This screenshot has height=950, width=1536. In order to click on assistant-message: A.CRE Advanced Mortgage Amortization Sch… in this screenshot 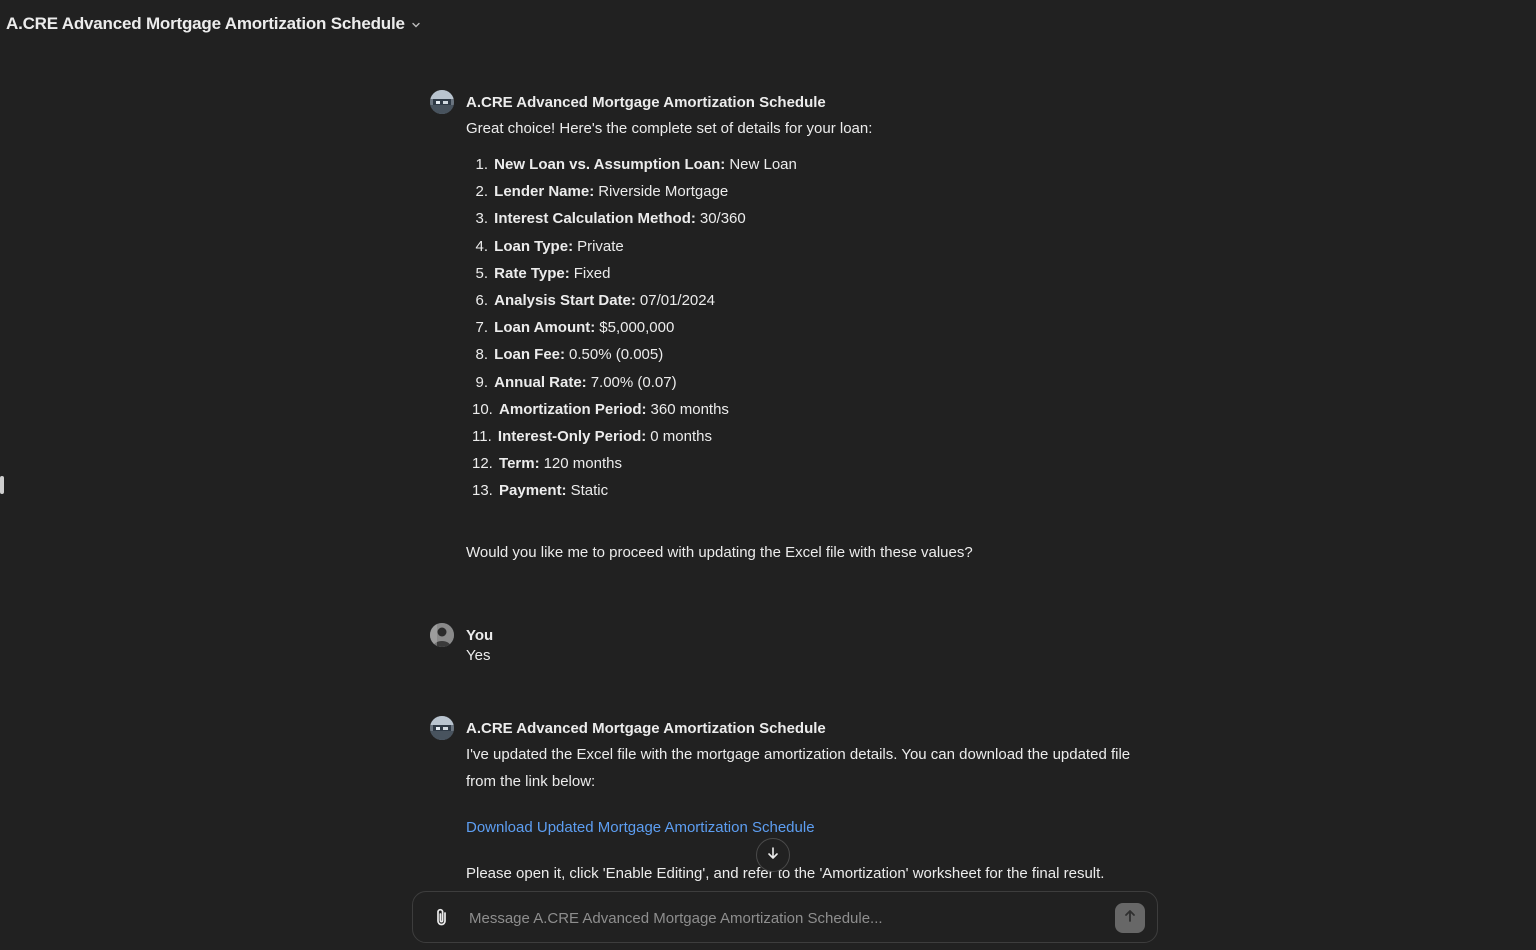, I will do `click(790, 801)`.